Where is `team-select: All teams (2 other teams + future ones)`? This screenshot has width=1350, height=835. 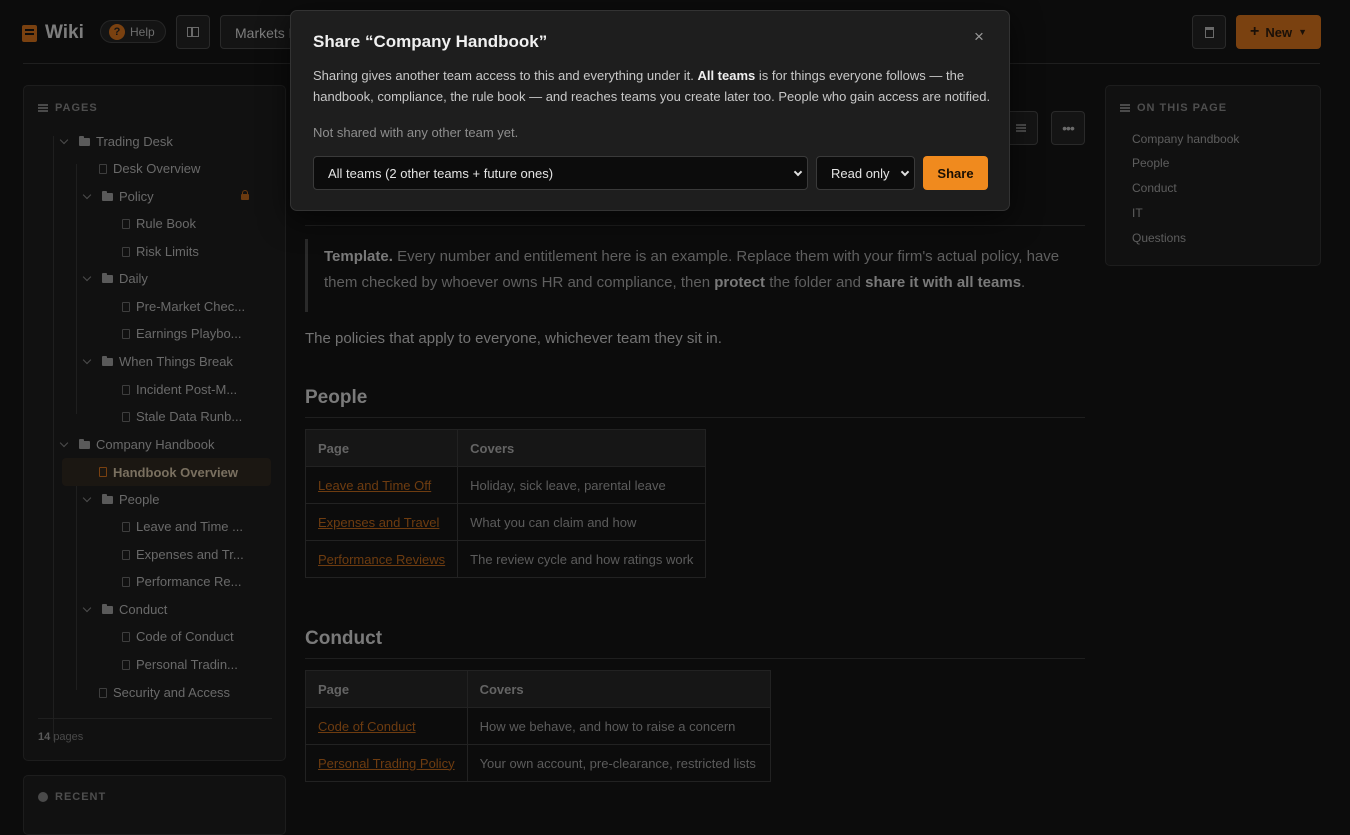 team-select: All teams (2 other teams + future ones) is located at coordinates (560, 173).